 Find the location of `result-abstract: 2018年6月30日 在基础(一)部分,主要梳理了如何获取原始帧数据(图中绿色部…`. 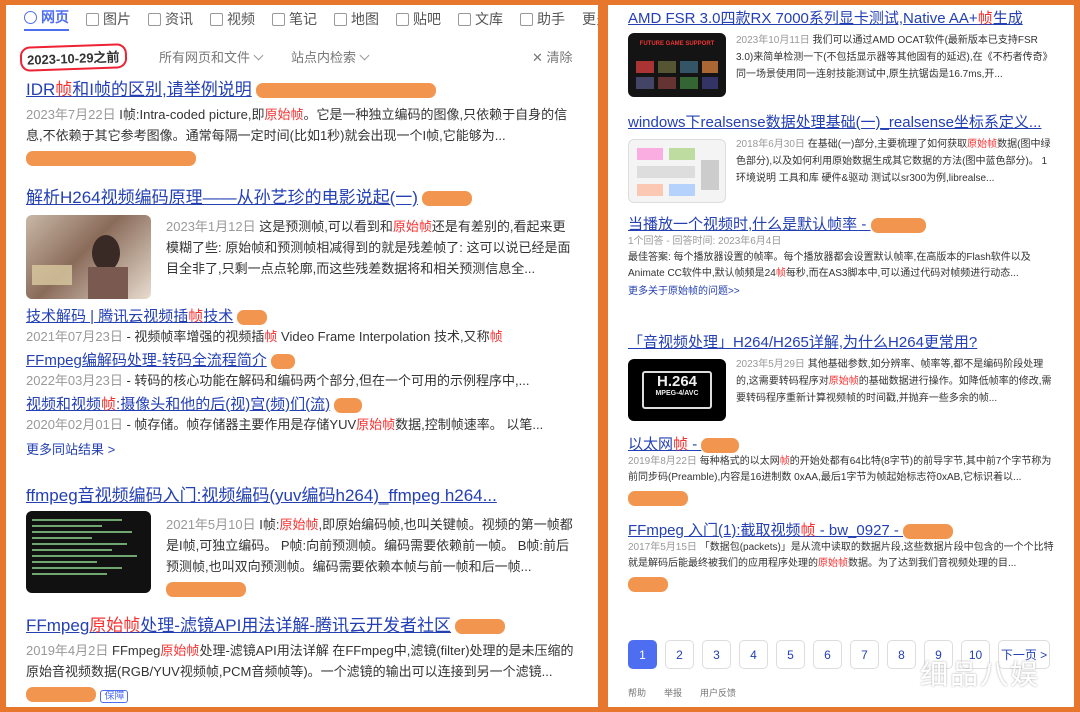

result-abstract: 2018年6月30日 在基础(一)部分,主要梳理了如何获取原始帧数据(图中绿色部… is located at coordinates (893, 161).